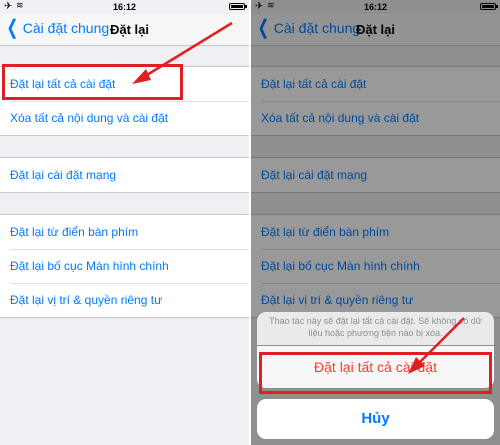 The image size is (500, 445). I want to click on erase-all-content-item: Xóa tất cả nội dung và cài đặt, so click(124, 118).